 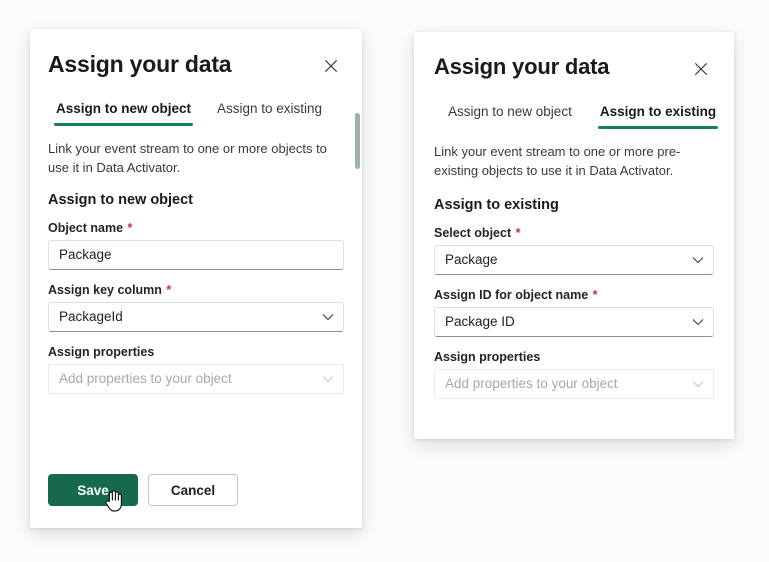 What do you see at coordinates (480, 322) in the screenshot?
I see `assign-id-value: Package ID` at bounding box center [480, 322].